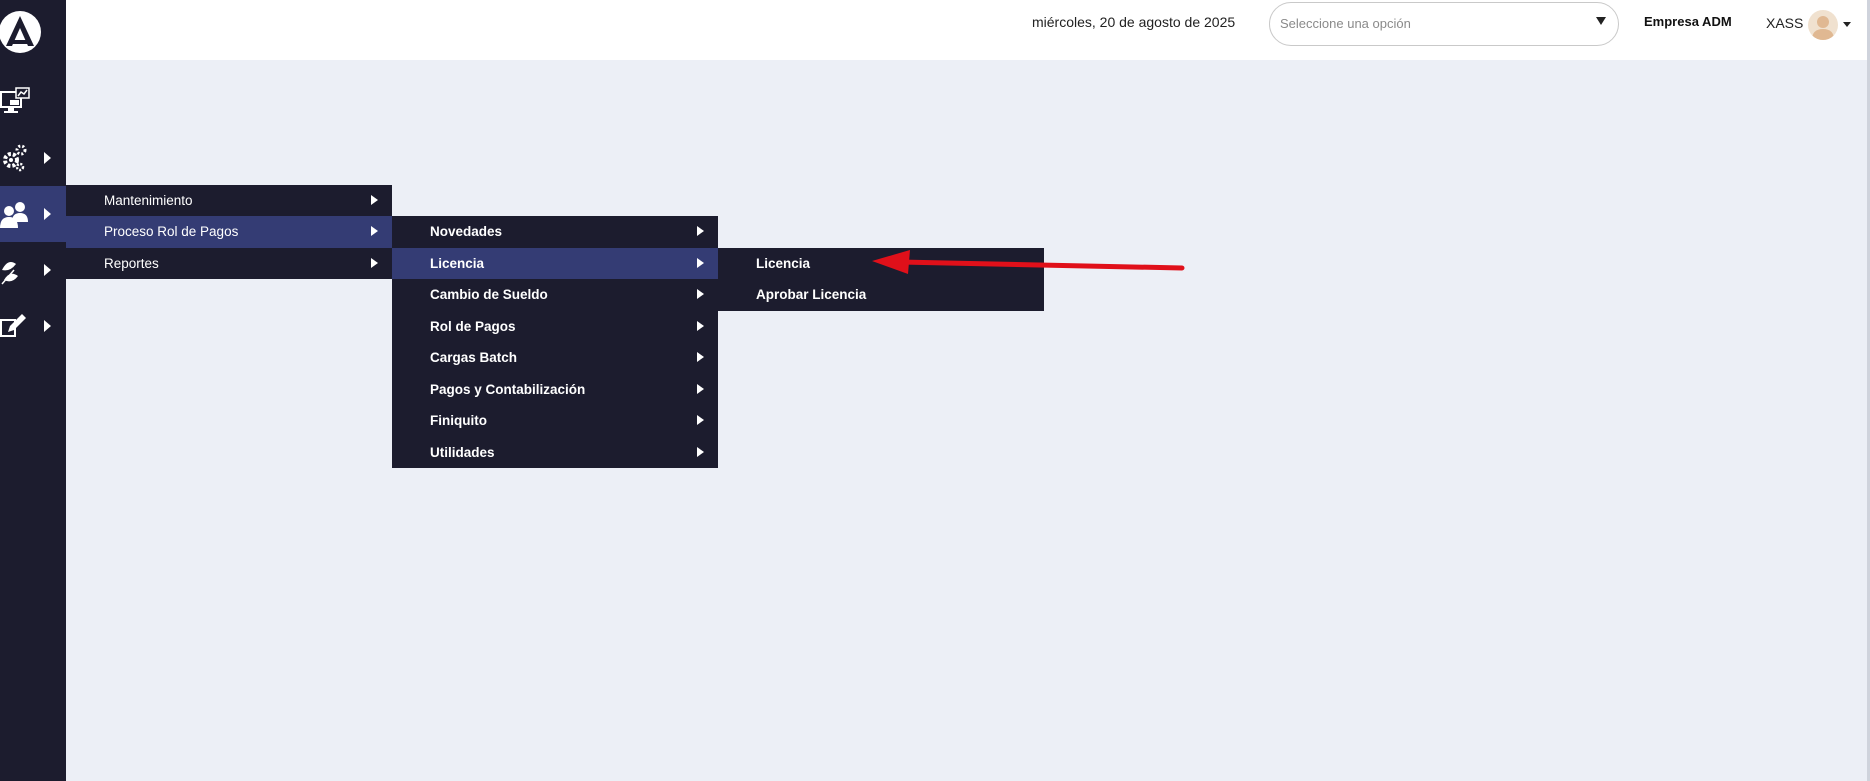  I want to click on leaves-icon, so click(9, 273).